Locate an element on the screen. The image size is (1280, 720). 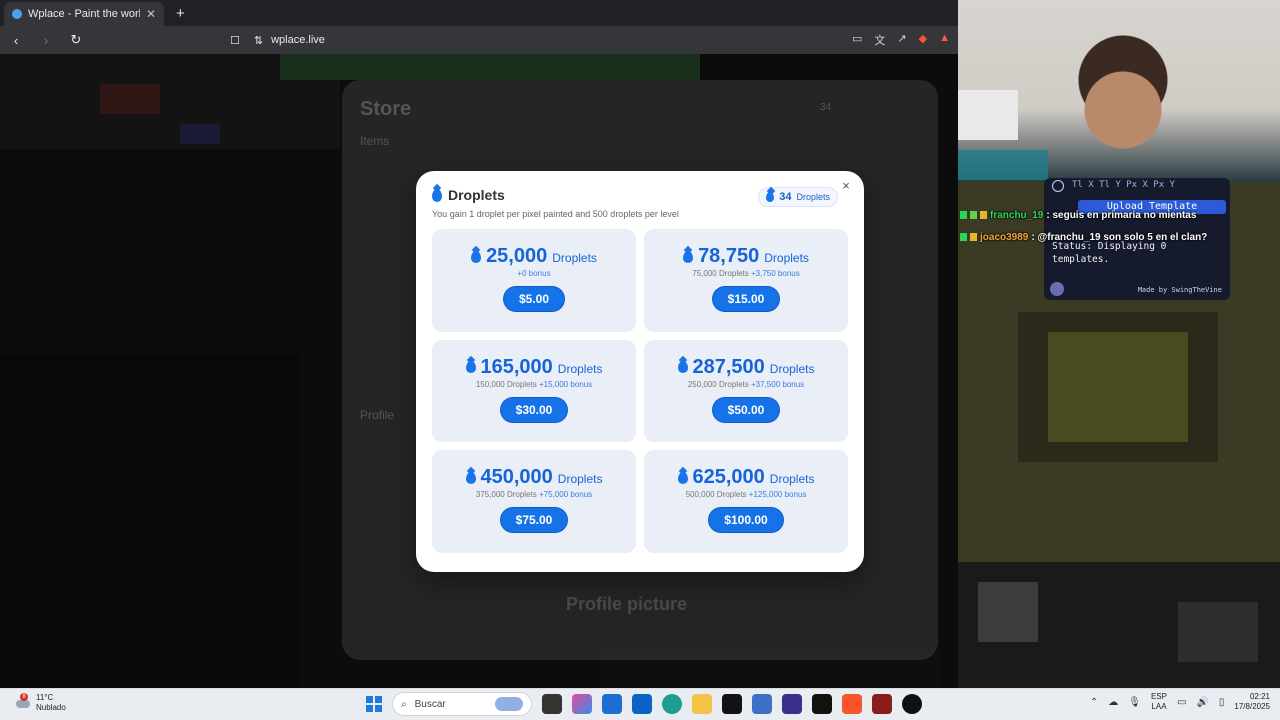
buy-button: $15.00 is located at coordinates (746, 299).